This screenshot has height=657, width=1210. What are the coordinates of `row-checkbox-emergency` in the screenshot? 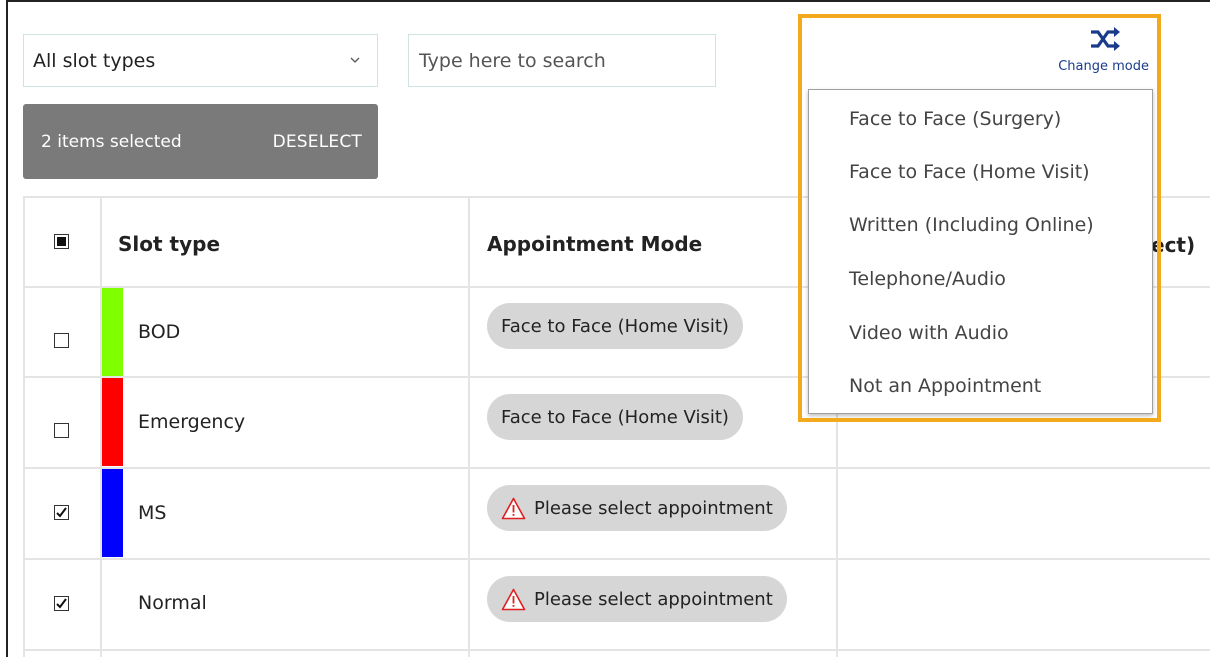 It's located at (61, 430).